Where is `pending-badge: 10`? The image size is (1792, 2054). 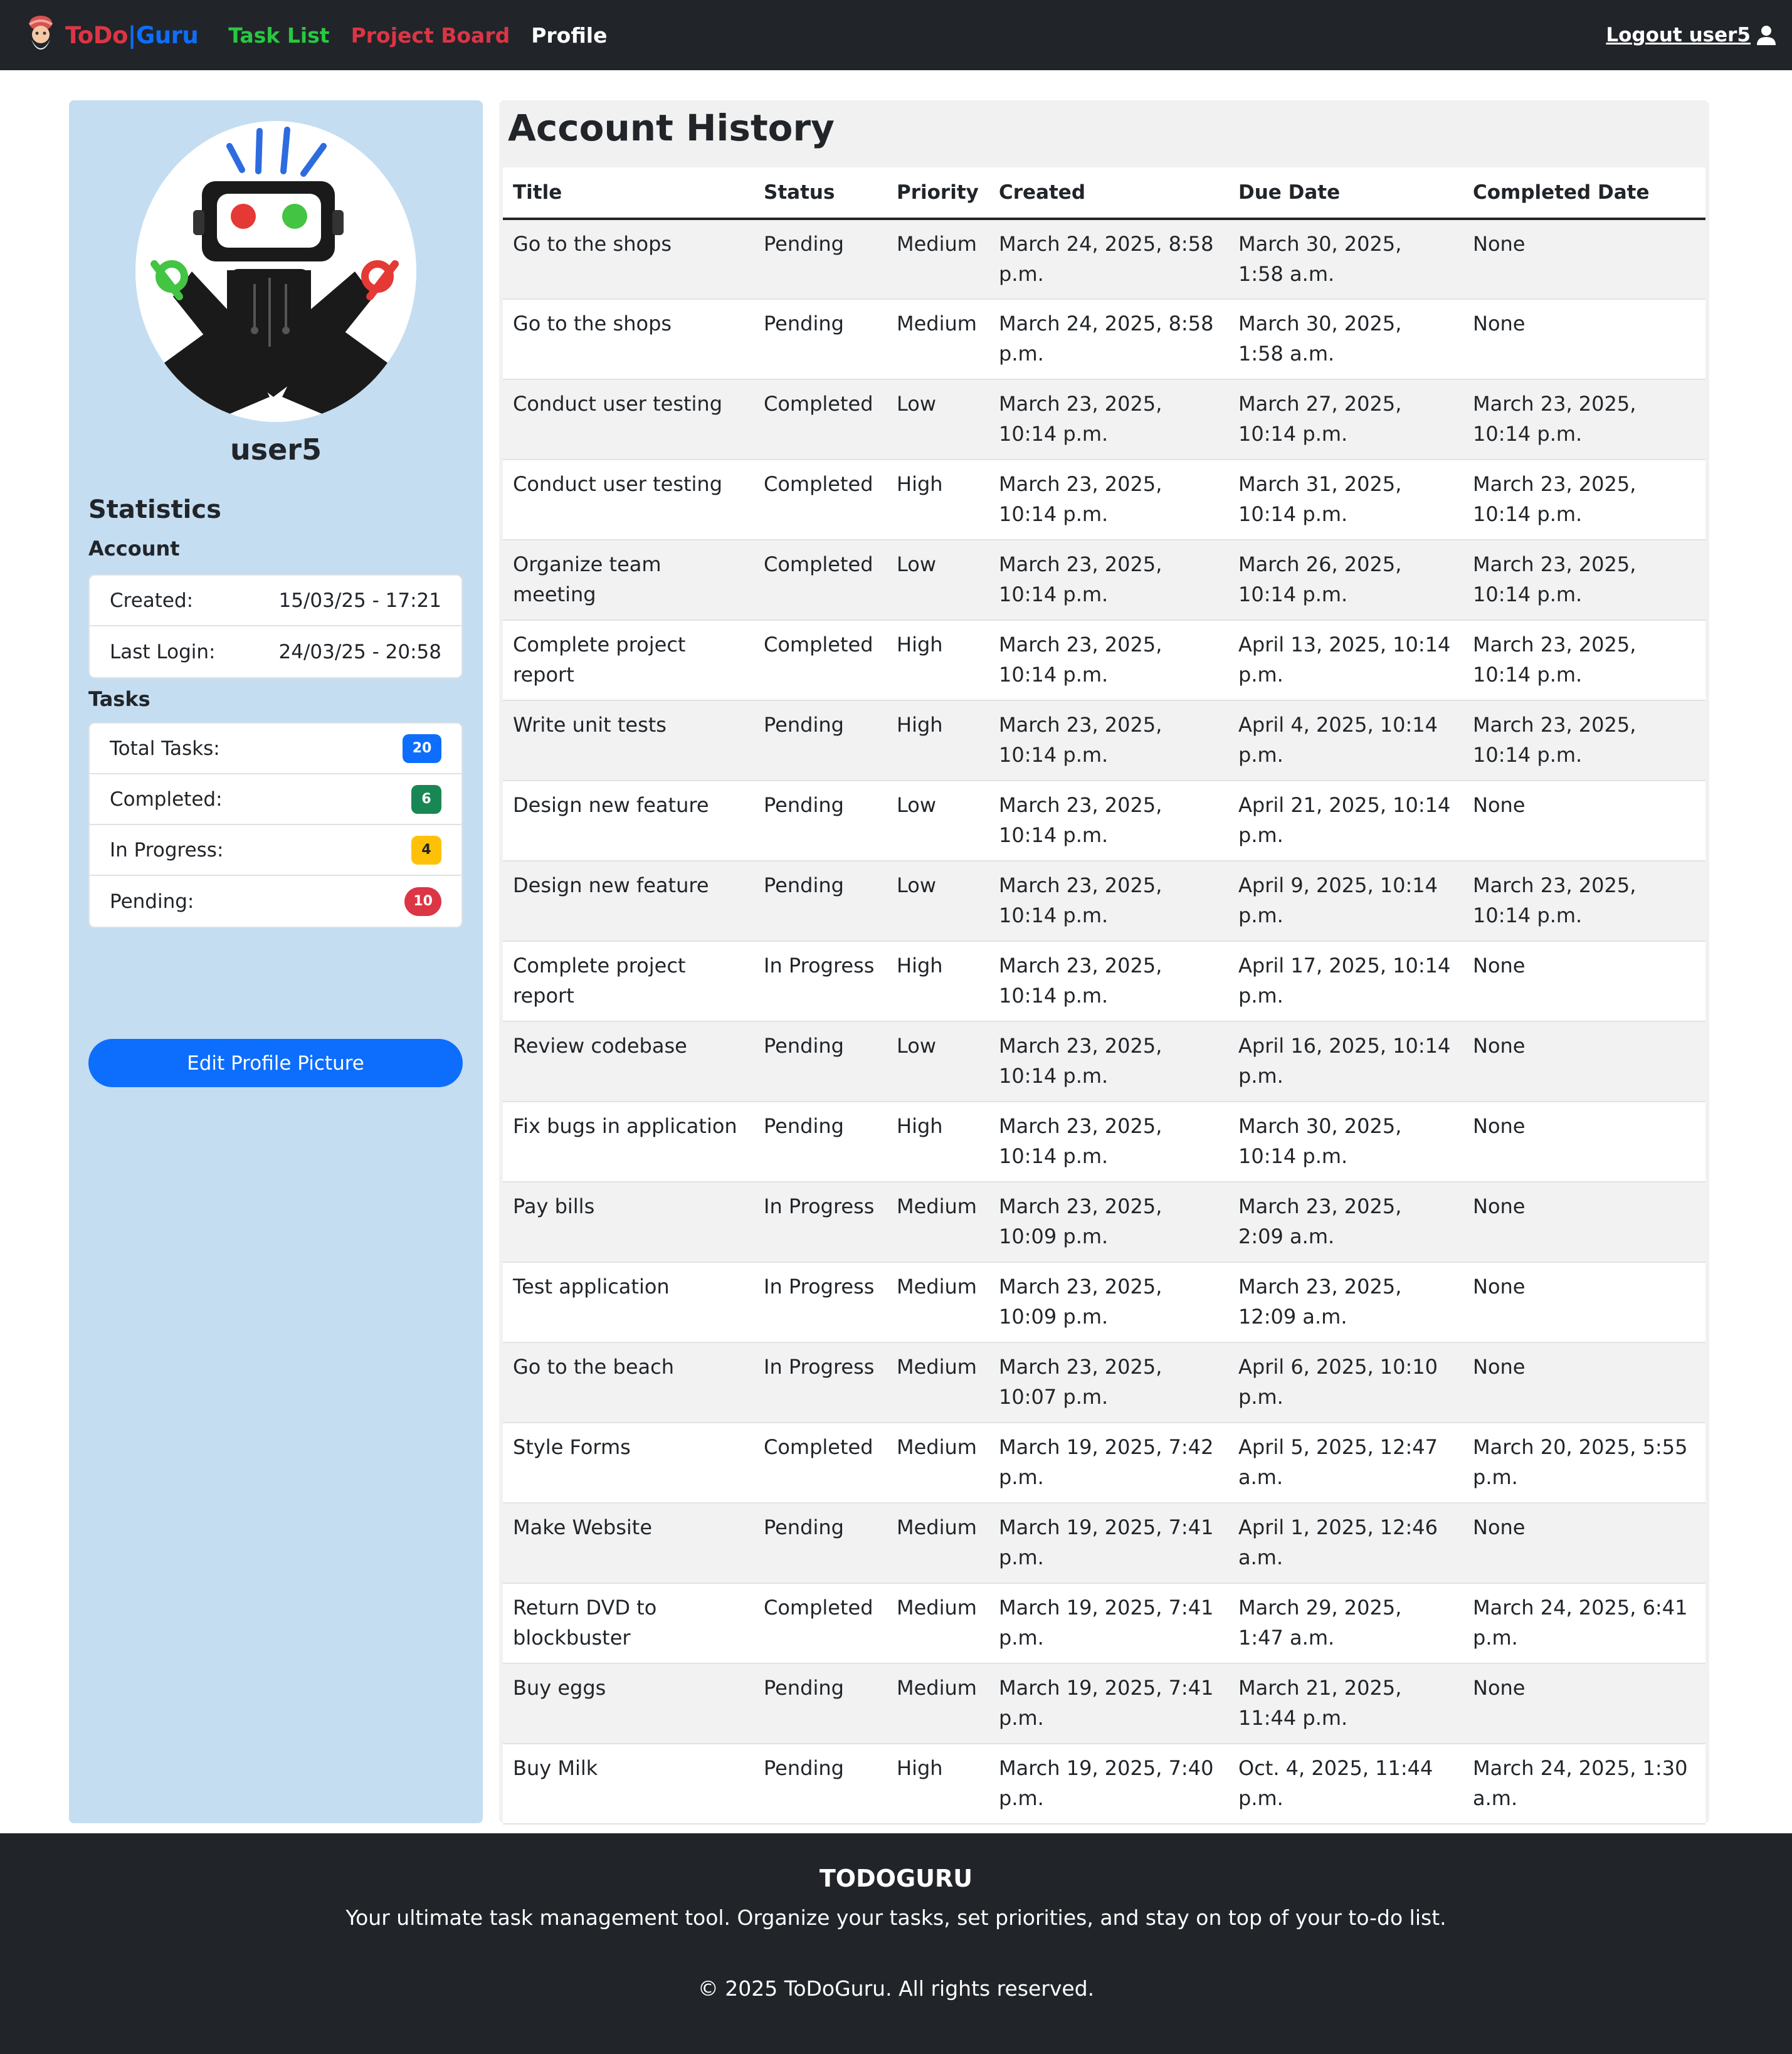 pending-badge: 10 is located at coordinates (422, 901).